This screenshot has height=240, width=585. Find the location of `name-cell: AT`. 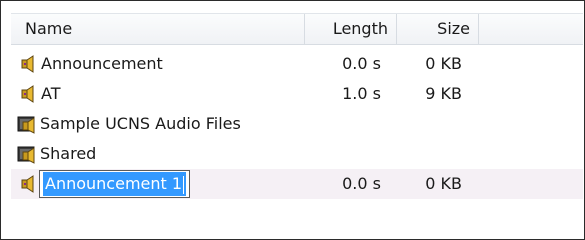

name-cell: AT is located at coordinates (40, 94).